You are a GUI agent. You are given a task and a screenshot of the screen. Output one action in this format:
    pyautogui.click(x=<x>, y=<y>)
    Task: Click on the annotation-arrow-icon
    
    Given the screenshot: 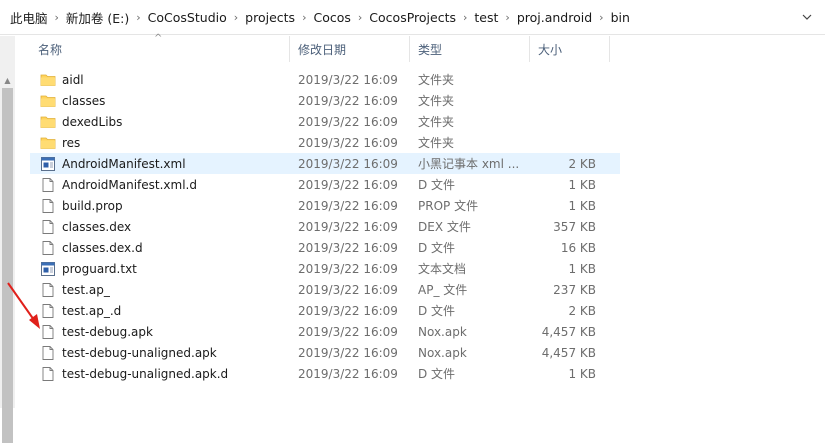 What is the action you would take?
    pyautogui.click(x=23, y=305)
    